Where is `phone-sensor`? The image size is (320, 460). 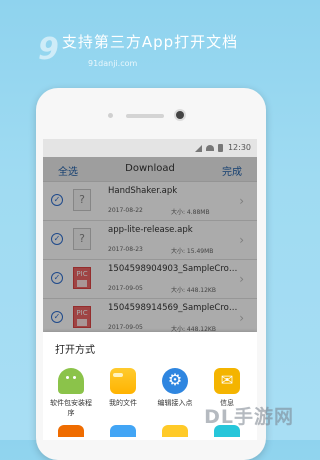
phone-sensor is located at coordinates (110, 115).